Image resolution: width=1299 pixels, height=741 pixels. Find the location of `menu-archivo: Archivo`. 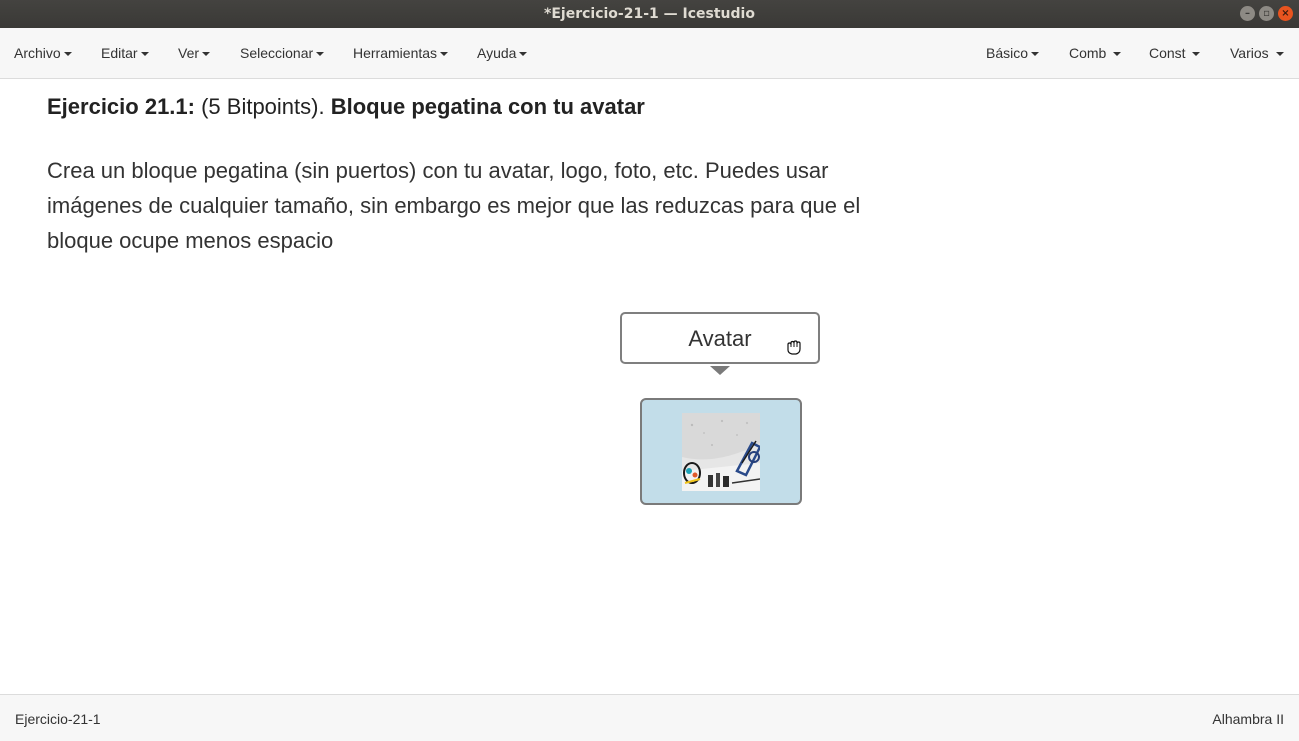

menu-archivo: Archivo is located at coordinates (43, 53).